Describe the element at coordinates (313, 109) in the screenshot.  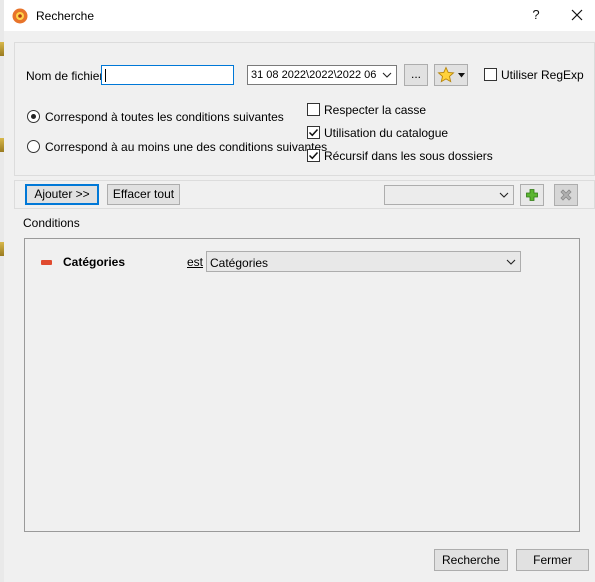
I see `case-sensitive-checkbox` at that location.